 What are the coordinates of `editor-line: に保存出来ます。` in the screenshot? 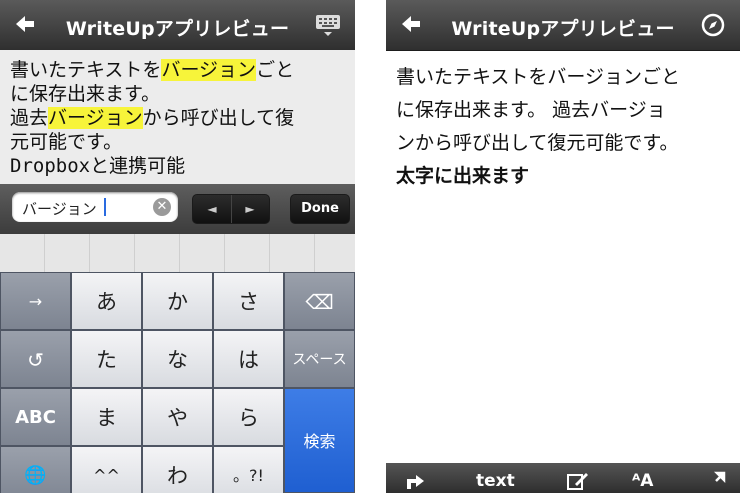 It's located at (85, 94).